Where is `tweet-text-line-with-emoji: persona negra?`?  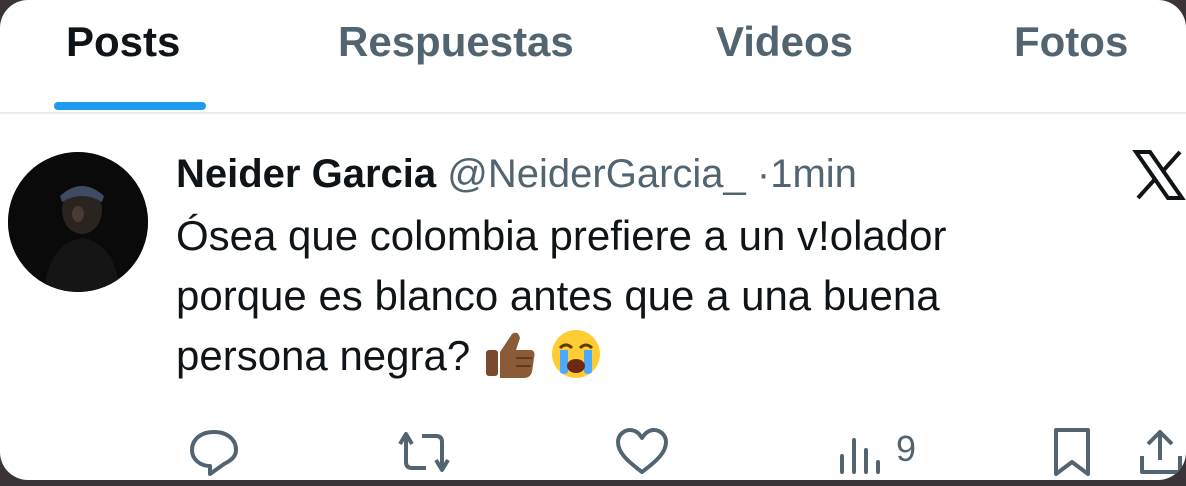
tweet-text-line-with-emoji: persona negra? is located at coordinates (636, 361).